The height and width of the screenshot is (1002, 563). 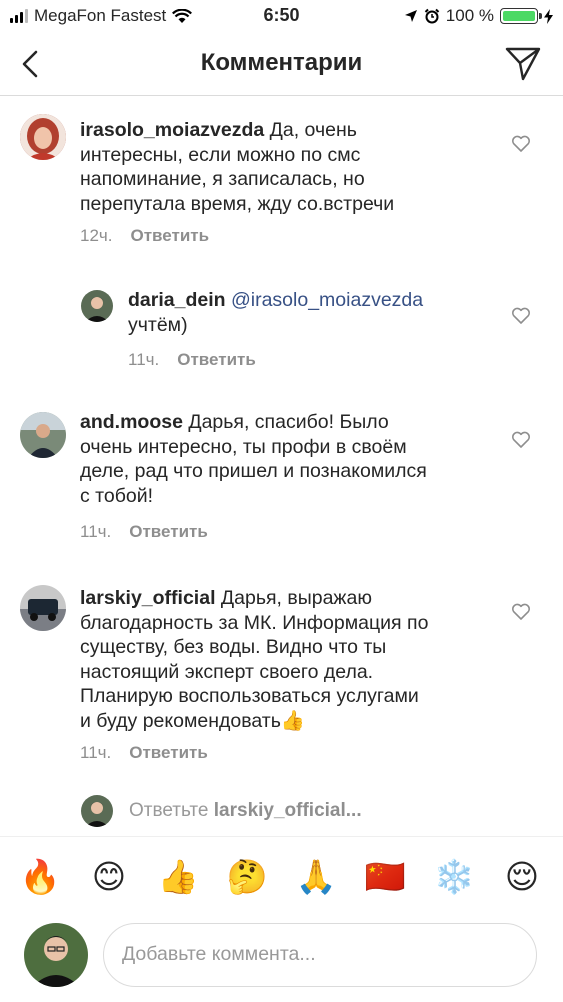 I want to click on battery-percent: 100 %, so click(x=469, y=15).